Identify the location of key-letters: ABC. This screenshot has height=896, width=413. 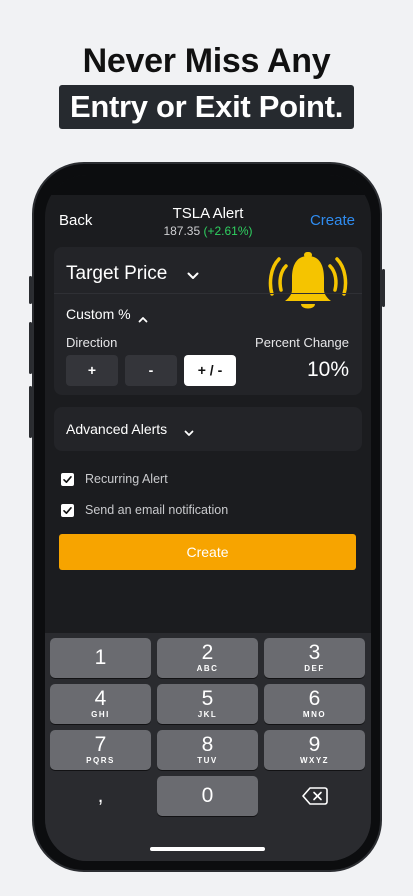
(207, 668).